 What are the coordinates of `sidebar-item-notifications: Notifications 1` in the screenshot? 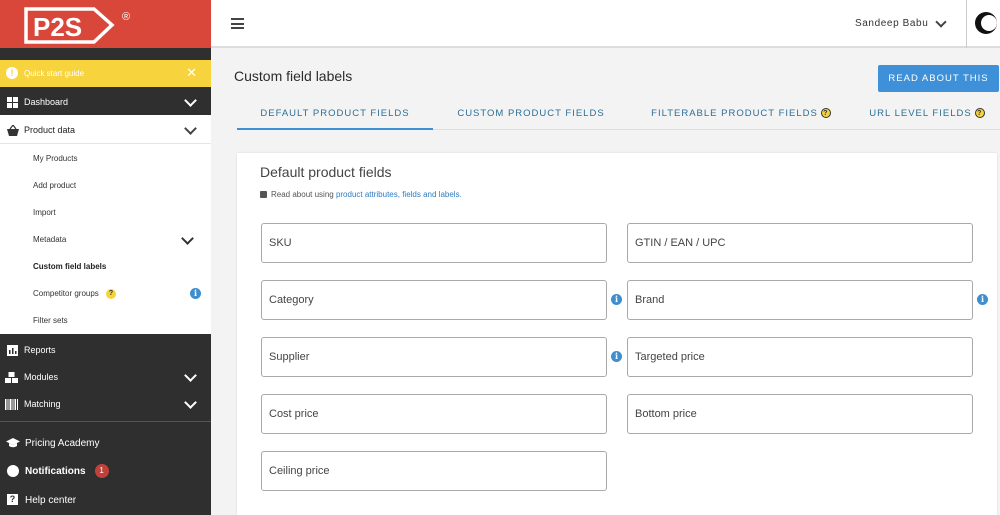 It's located at (105, 471).